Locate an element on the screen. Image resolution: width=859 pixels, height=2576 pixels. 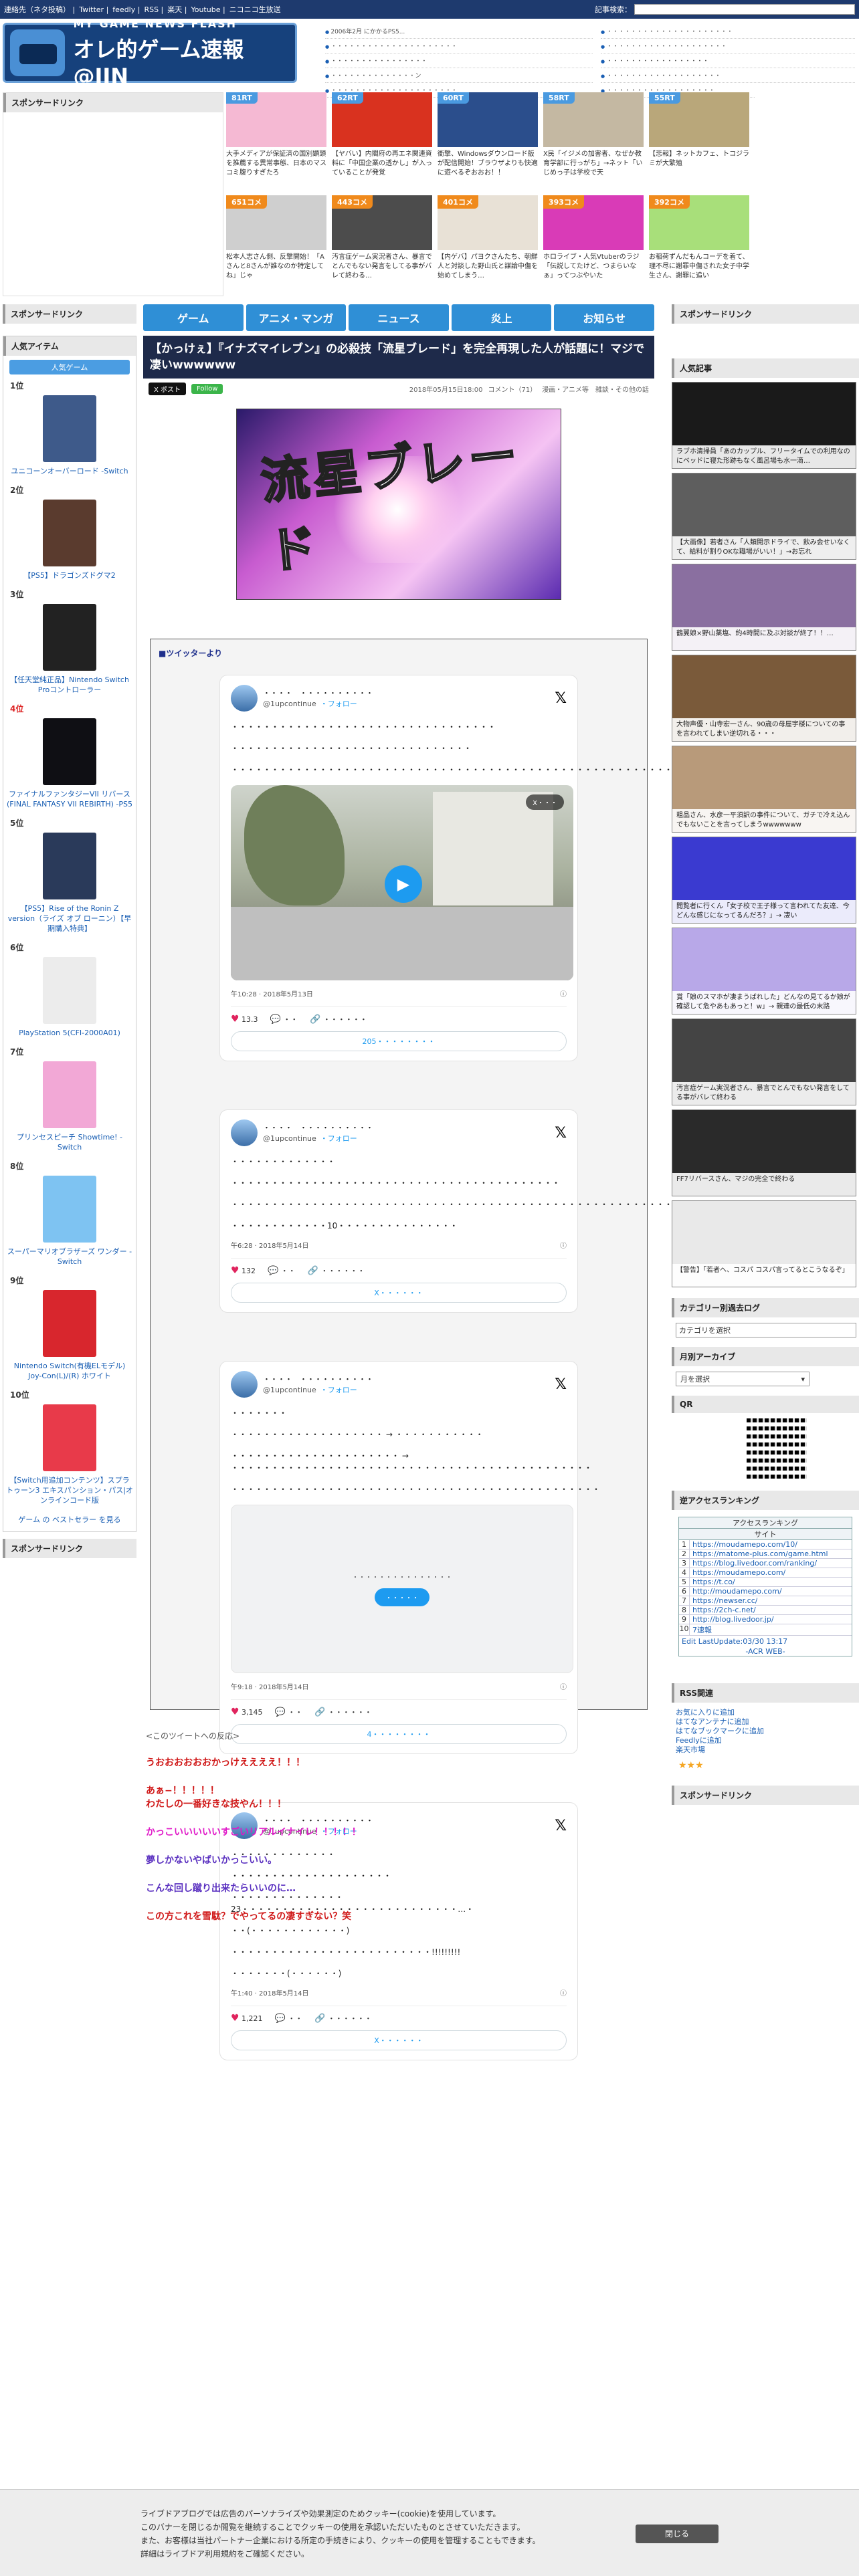
nav-item: ゲーム is located at coordinates (193, 317).